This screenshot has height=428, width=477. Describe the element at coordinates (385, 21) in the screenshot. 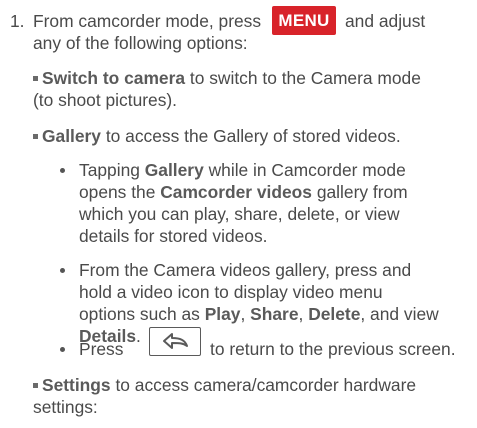

I see `step-line-1b: and adjust` at that location.